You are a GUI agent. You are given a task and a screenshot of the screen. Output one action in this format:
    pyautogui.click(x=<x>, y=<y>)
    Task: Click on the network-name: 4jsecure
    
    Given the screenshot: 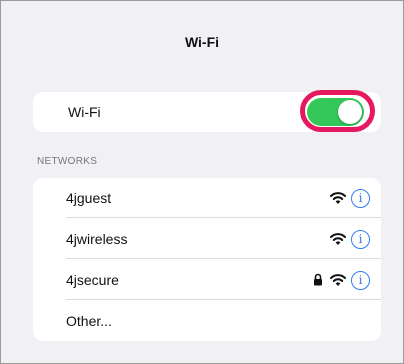 What is the action you would take?
    pyautogui.click(x=92, y=280)
    